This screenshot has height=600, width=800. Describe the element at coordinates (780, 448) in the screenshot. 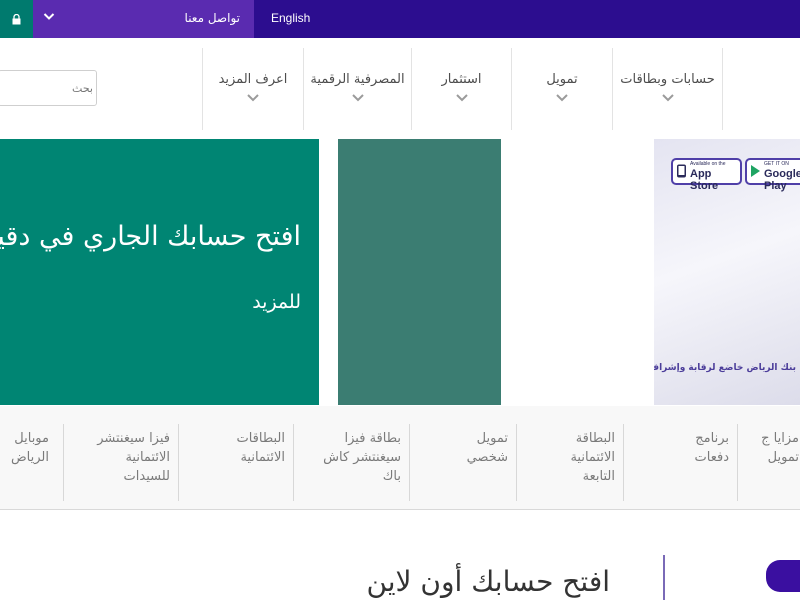

I see `product-label: مزايا ج تمويل` at that location.